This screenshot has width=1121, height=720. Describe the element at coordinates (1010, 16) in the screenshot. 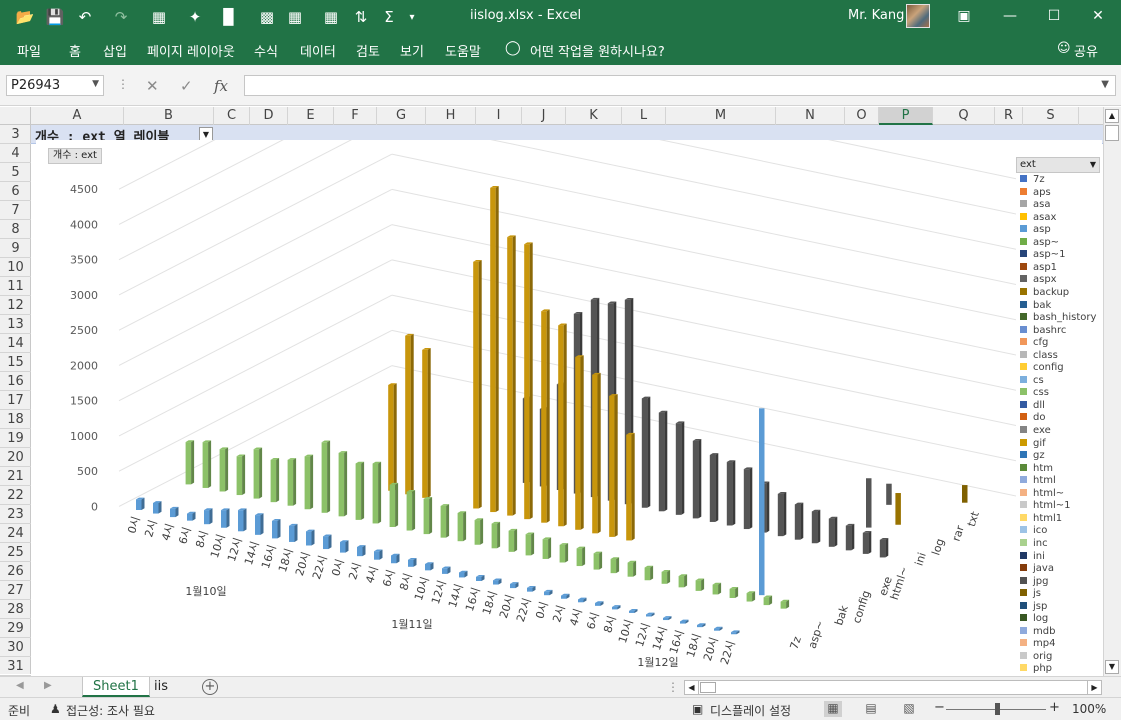

I see `minimize-icon: —` at that location.